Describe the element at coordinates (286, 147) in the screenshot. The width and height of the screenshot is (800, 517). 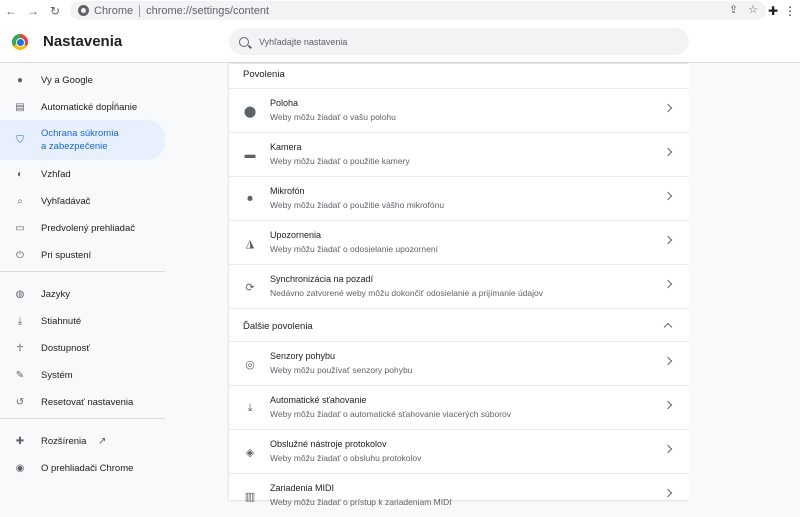
I see `row-title: Kamera` at that location.